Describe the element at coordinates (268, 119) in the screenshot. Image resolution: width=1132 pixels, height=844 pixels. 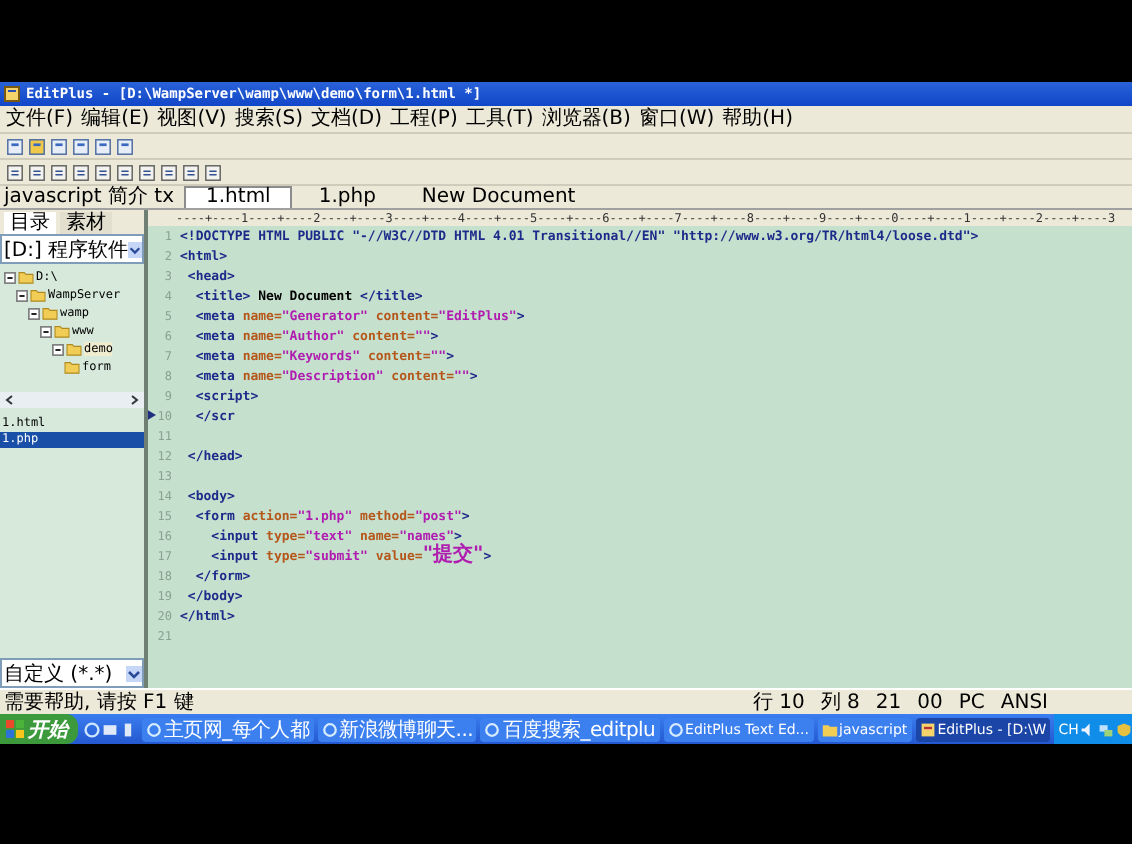
I see `menu-item: 搜索(S)` at that location.